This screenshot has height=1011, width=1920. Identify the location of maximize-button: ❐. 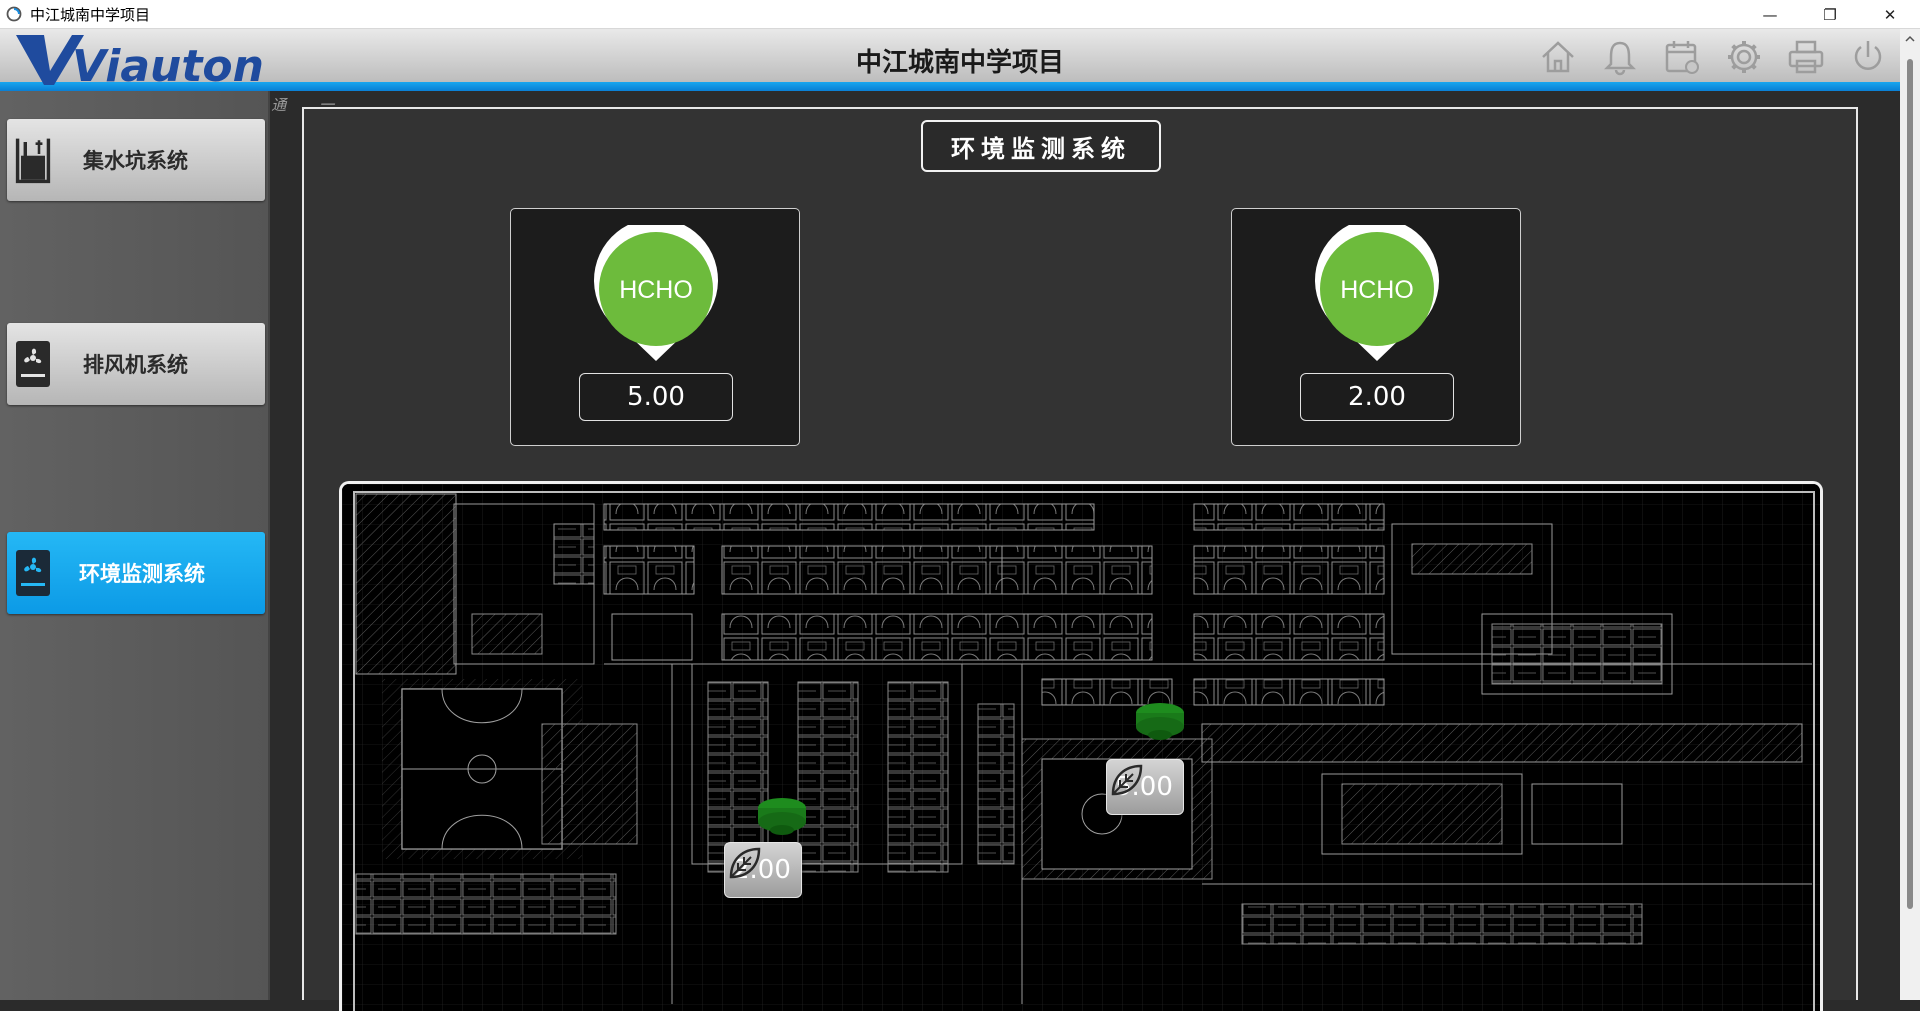
(1830, 14).